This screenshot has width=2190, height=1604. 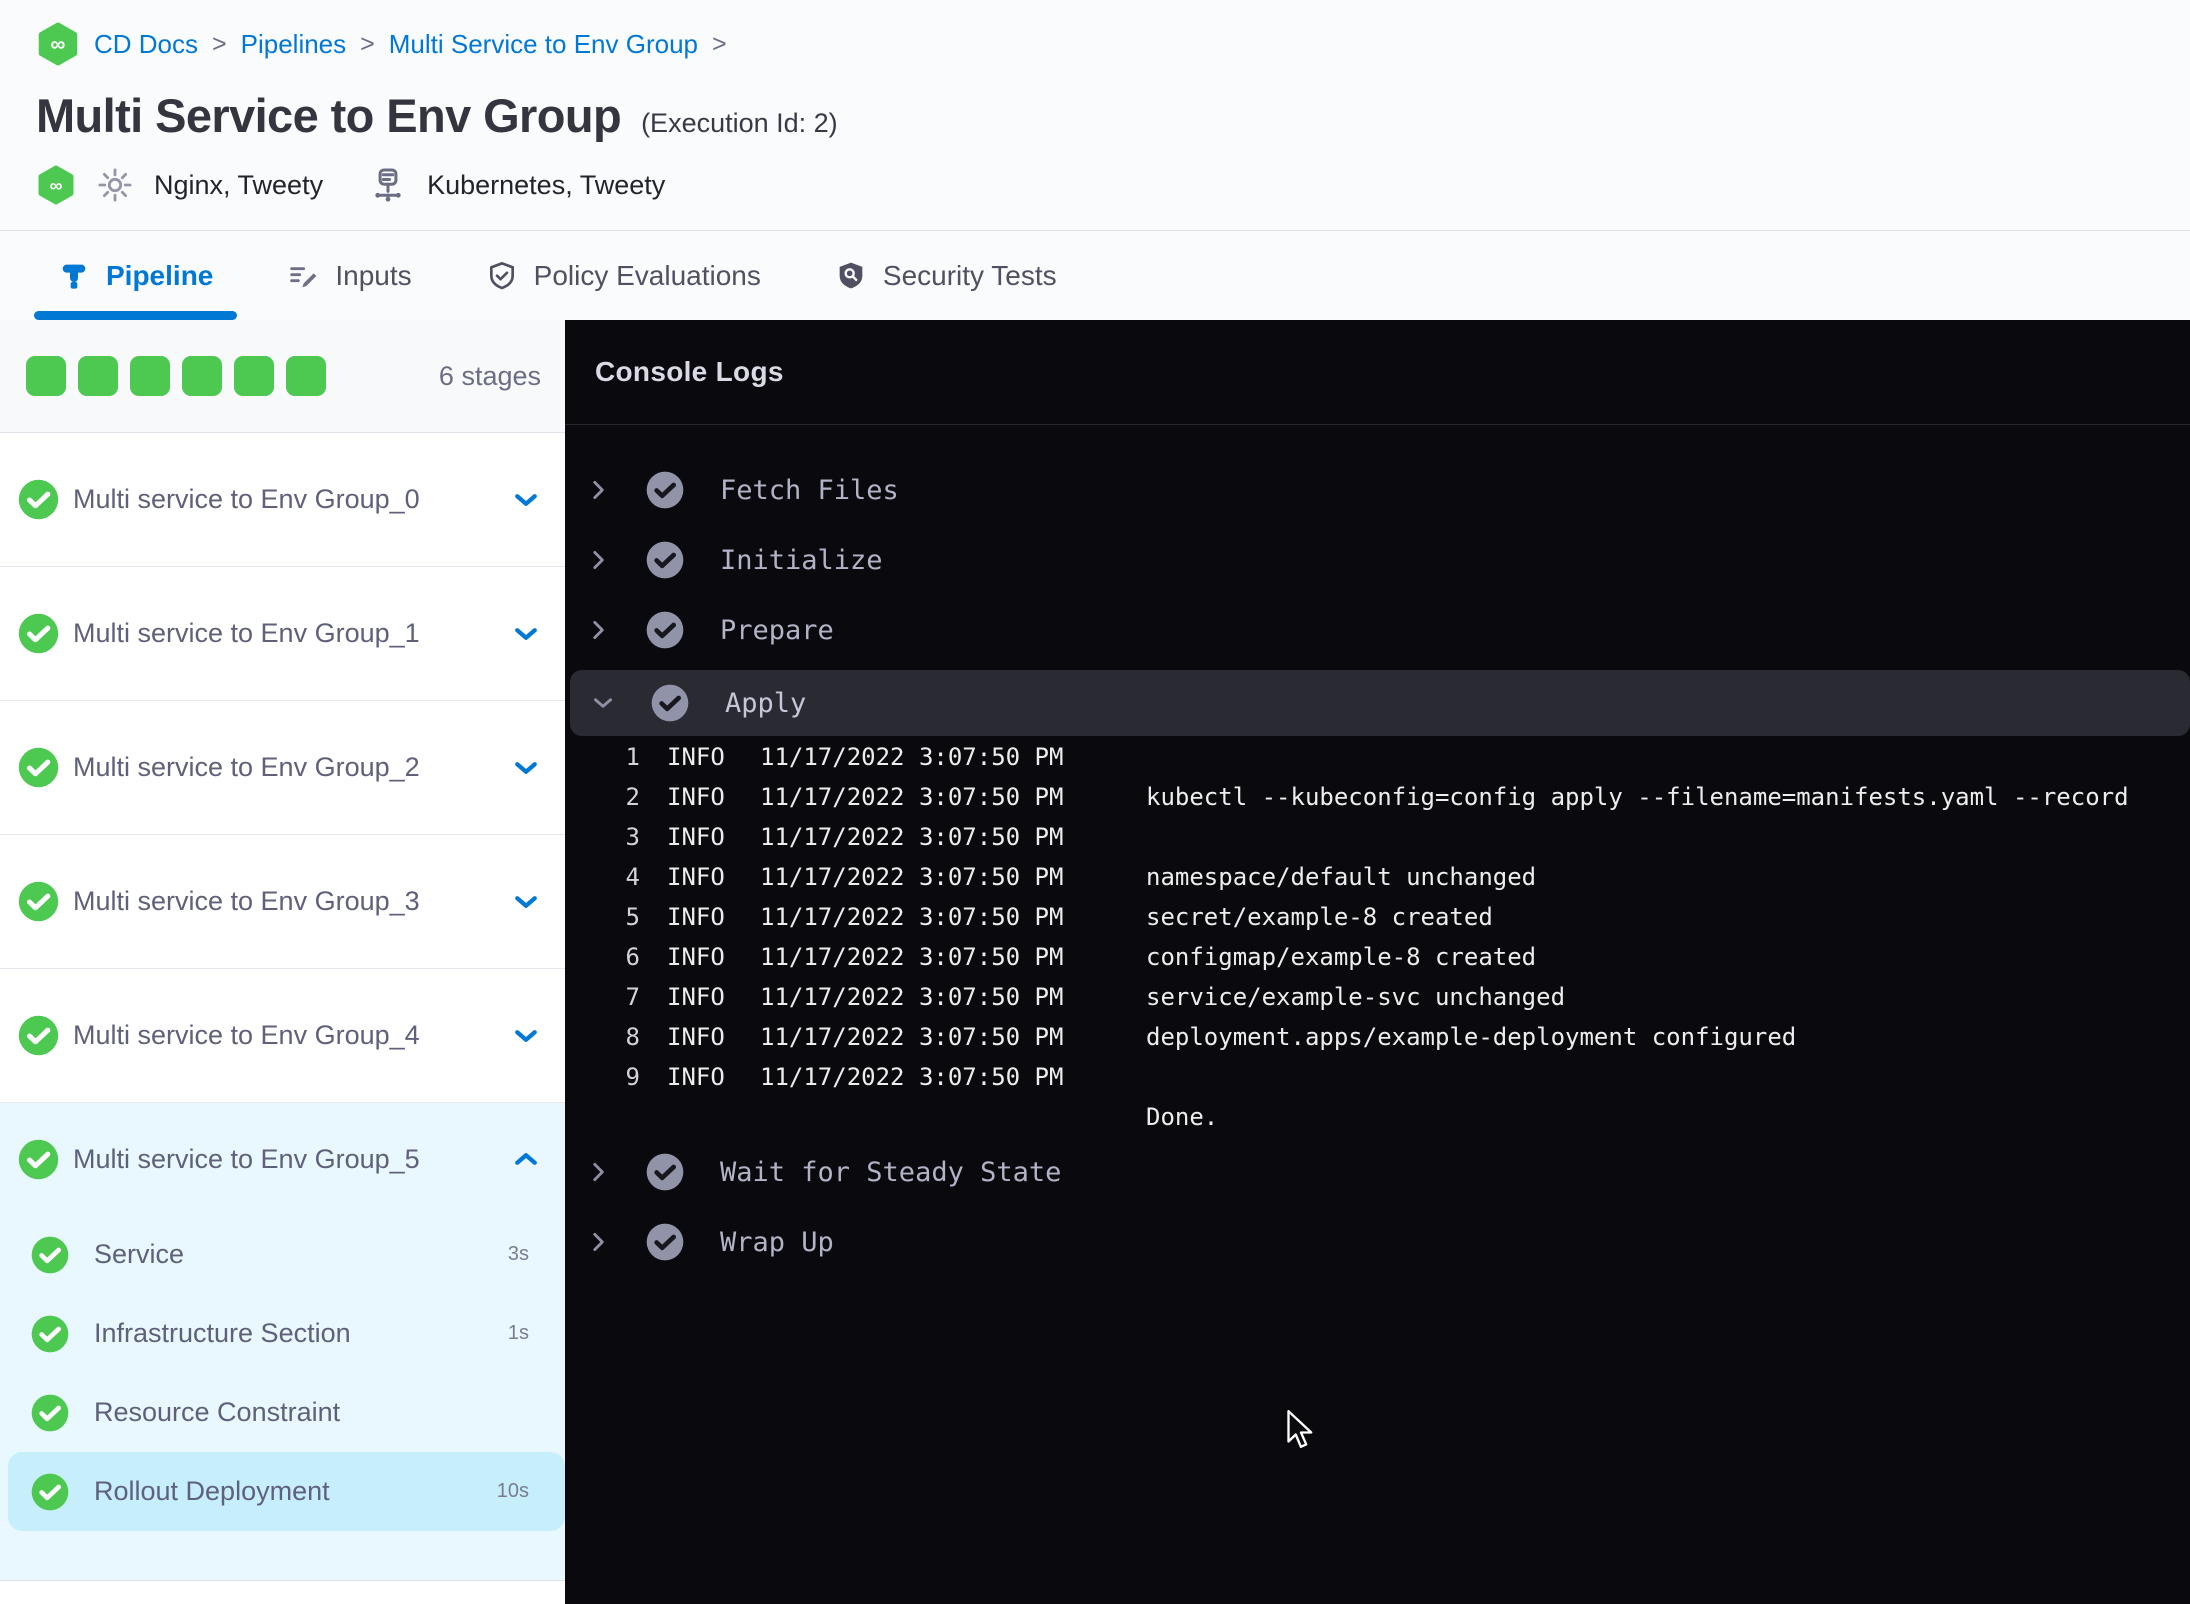 I want to click on execution-meta-row: ∞ Nginx, Tweety Kubernetes, Tweety, so click(x=1113, y=185).